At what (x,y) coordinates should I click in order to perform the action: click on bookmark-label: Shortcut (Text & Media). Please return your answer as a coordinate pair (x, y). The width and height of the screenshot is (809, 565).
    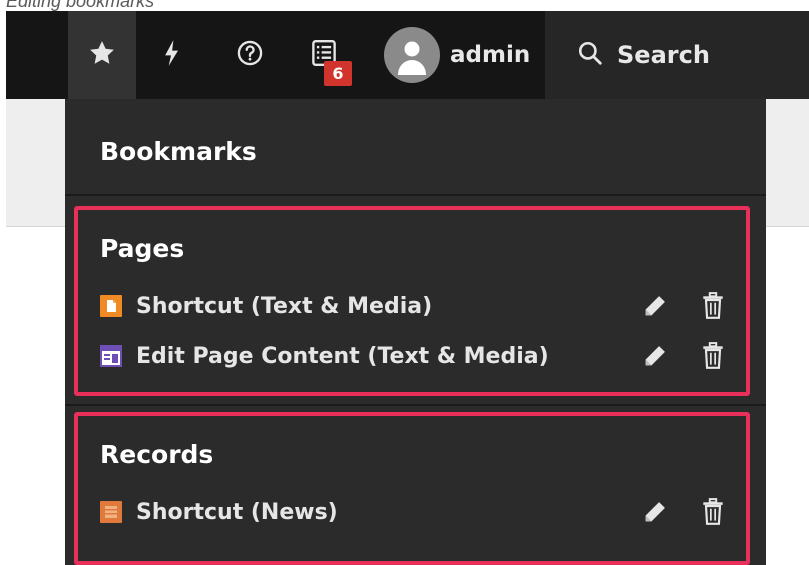
    Looking at the image, I should click on (284, 306).